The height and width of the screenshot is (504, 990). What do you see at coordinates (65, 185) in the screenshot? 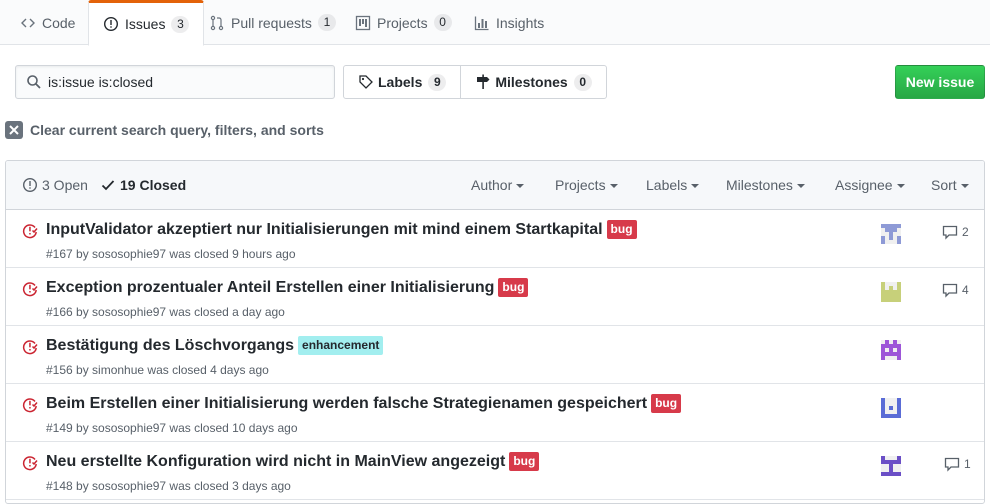
I see `open-count-label: 3 Open` at bounding box center [65, 185].